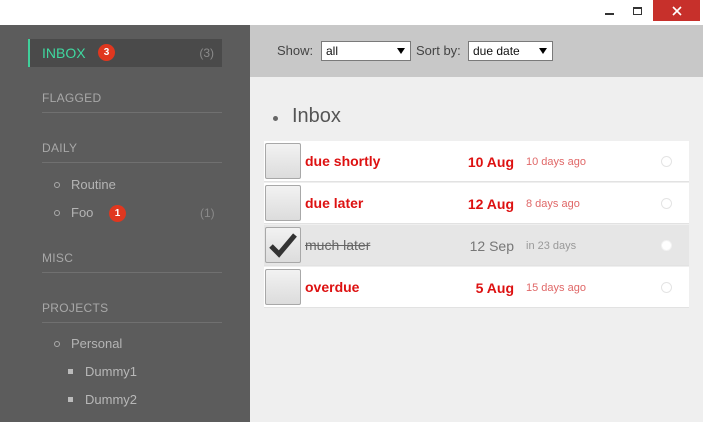 The image size is (703, 422). What do you see at coordinates (491, 246) in the screenshot?
I see `task-due-date: 12 Sep` at bounding box center [491, 246].